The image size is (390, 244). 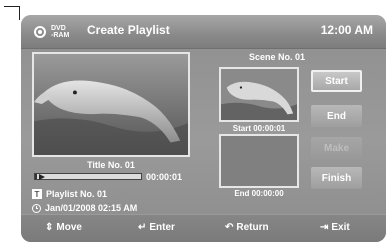 What do you see at coordinates (203, 228) in the screenshot?
I see `footer-hint-bar: ⇕ Move ↵ Enter ↶ Return ⇥ Exit` at bounding box center [203, 228].